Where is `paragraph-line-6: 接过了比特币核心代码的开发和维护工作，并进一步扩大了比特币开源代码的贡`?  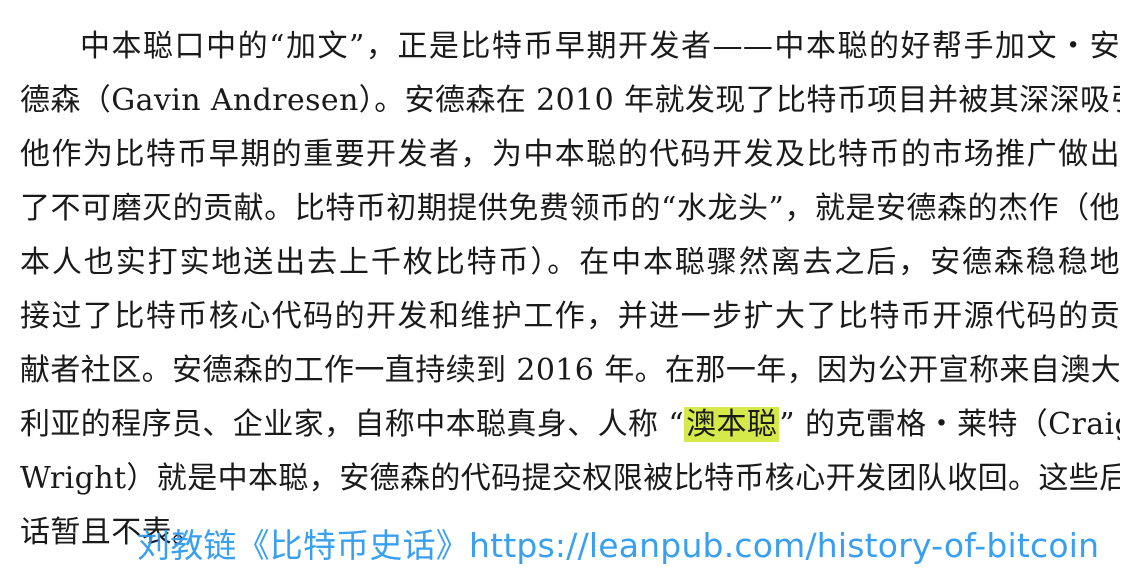
paragraph-line-6: 接过了比特币核心代码的开发和维护工作，并进一步扩大了比特币开源代码的贡 is located at coordinates (570, 316).